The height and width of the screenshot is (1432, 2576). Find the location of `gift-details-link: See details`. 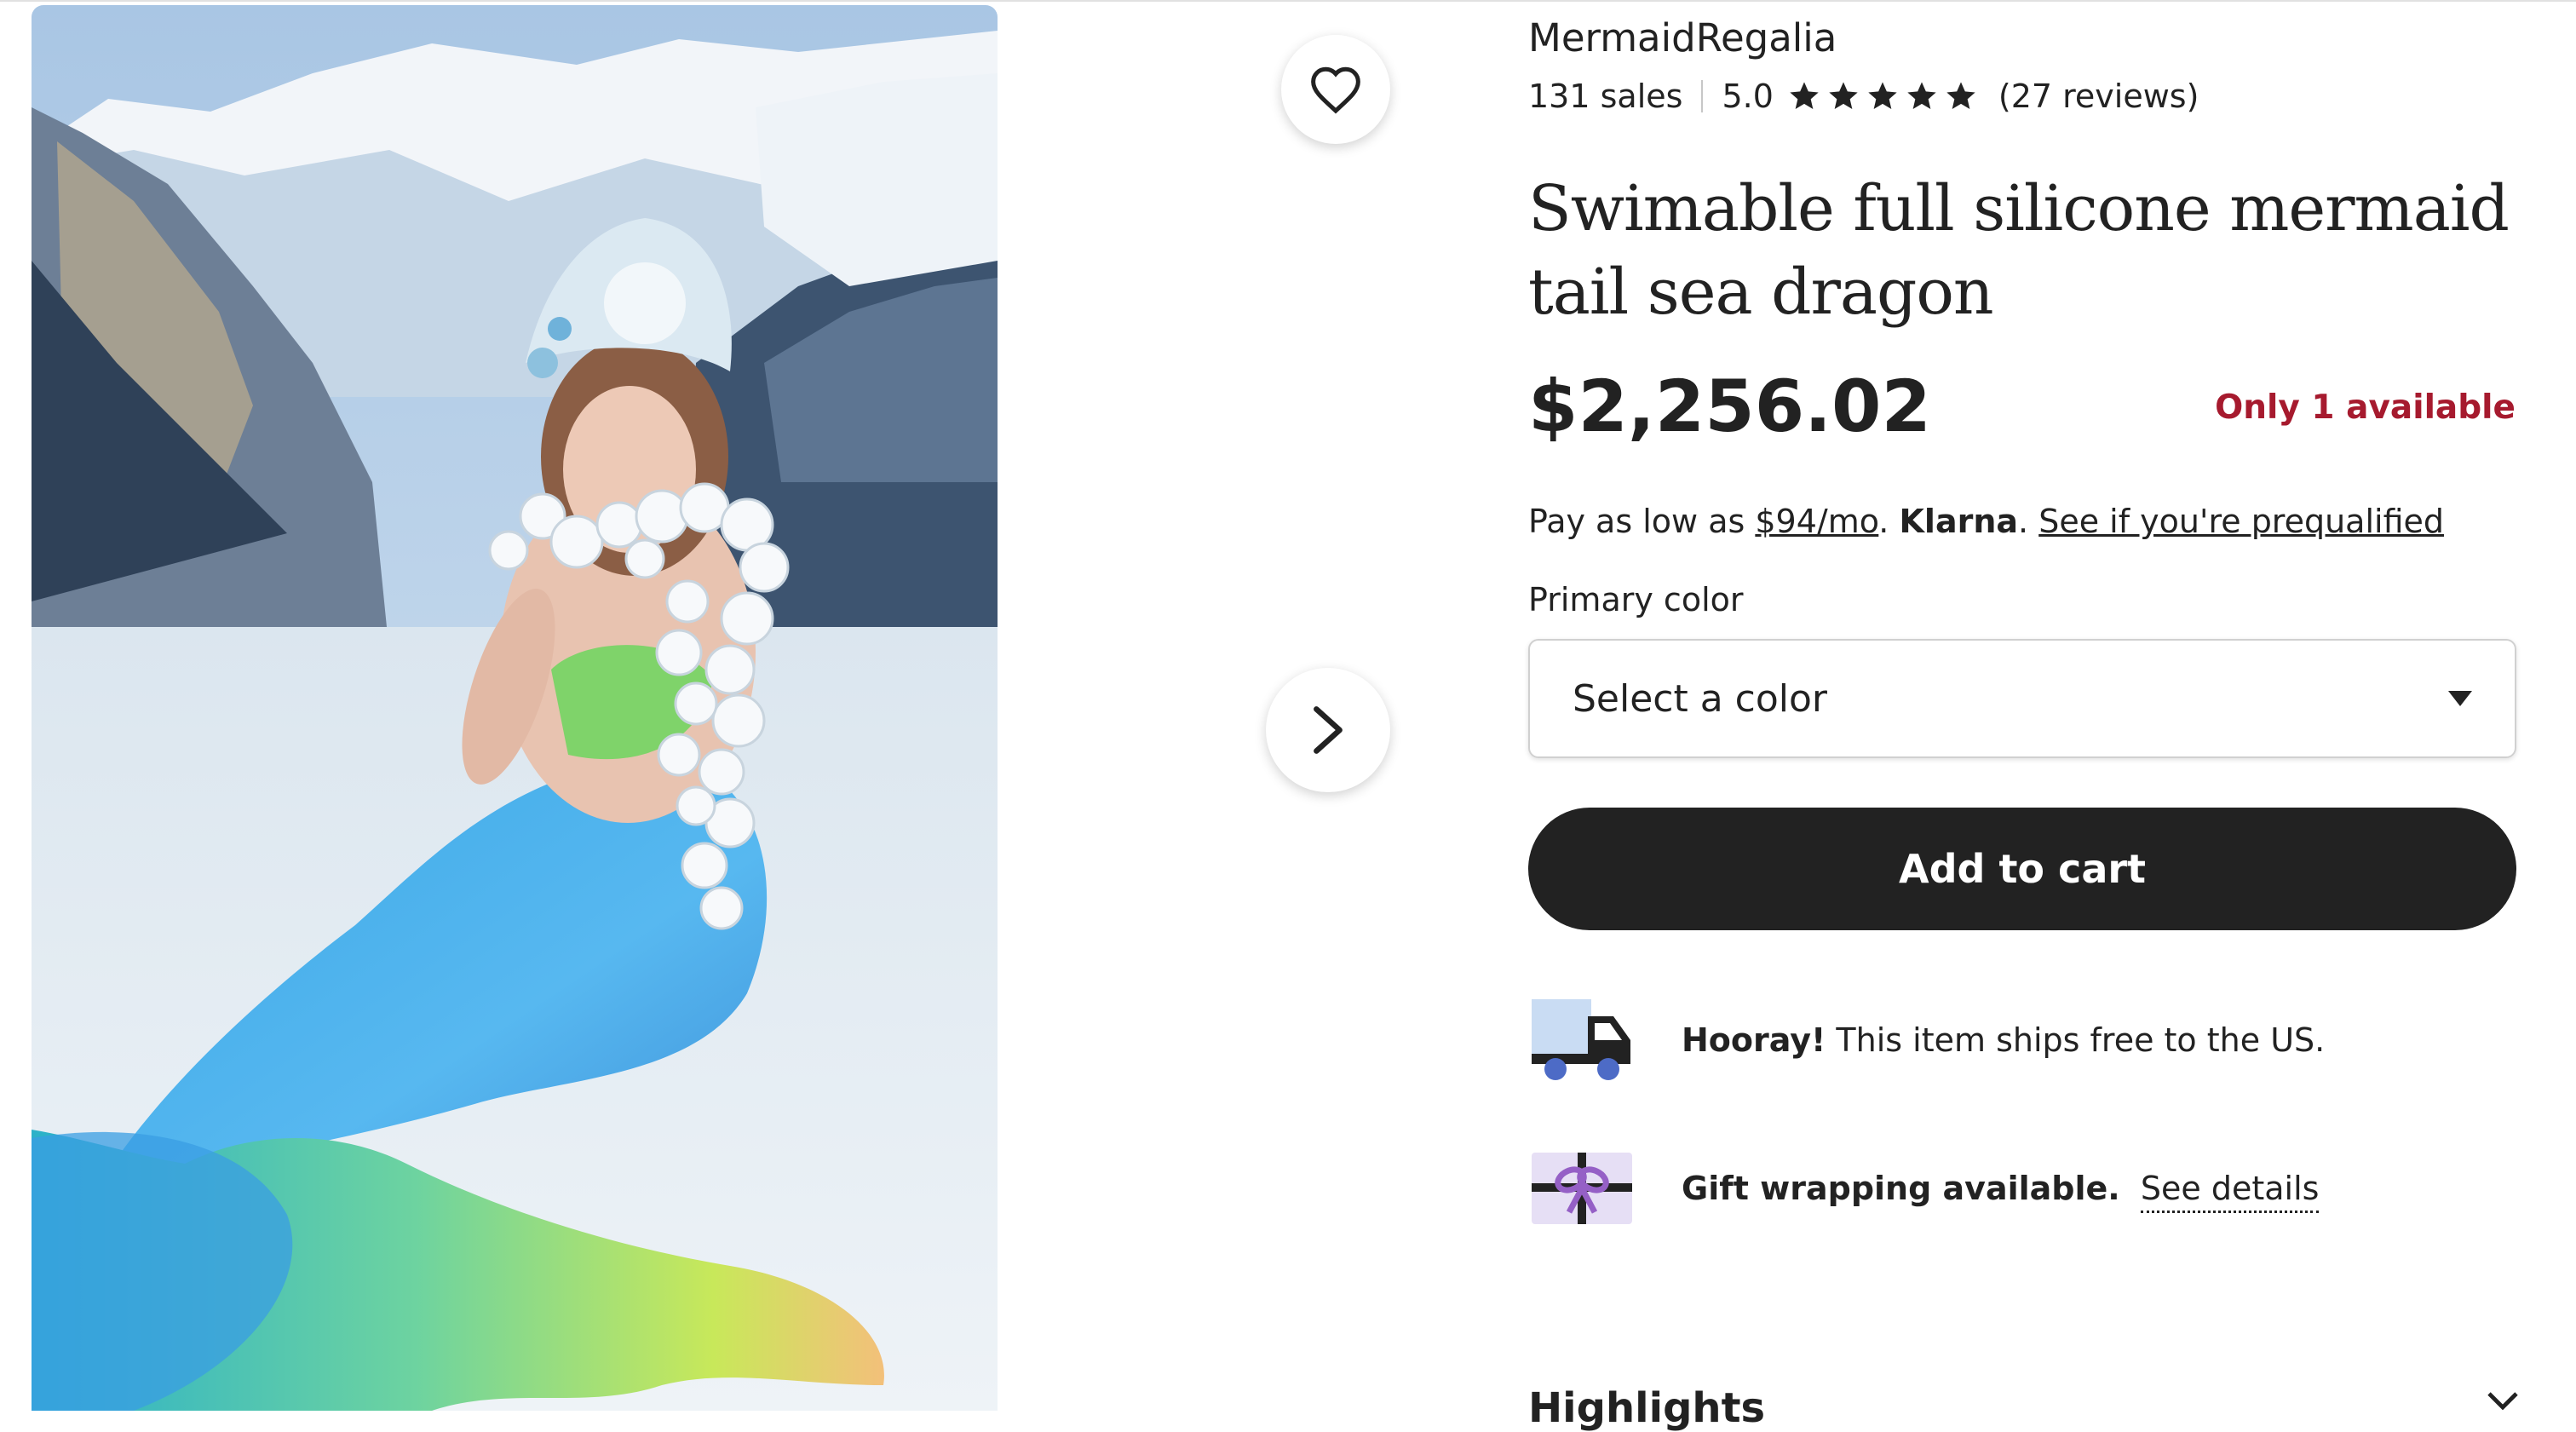

gift-details-link: See details is located at coordinates (2230, 1191).